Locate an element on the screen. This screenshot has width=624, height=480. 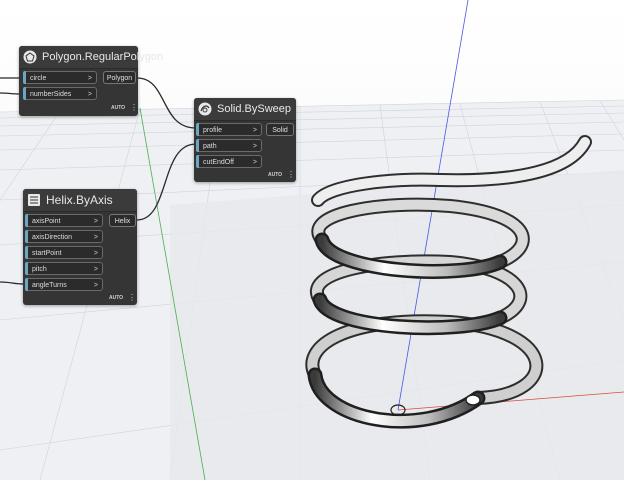
input-port-cutendoff: cutEndOff > is located at coordinates (229, 161).